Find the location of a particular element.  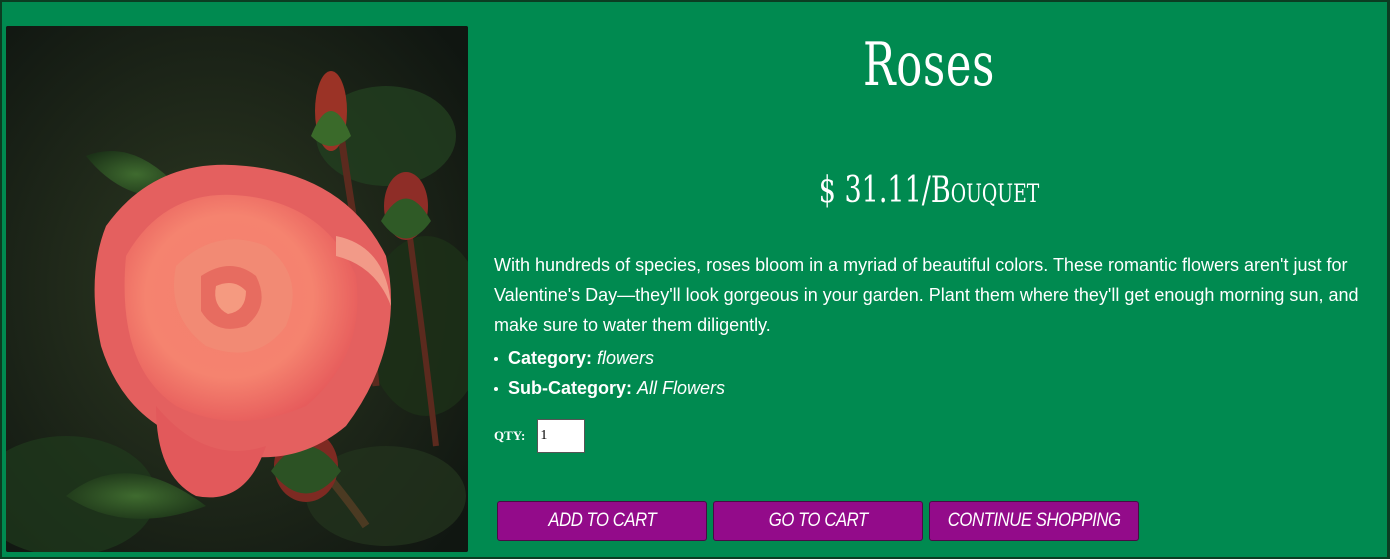

subcategory-item: Sub-Category: All Flowers is located at coordinates (929, 388).